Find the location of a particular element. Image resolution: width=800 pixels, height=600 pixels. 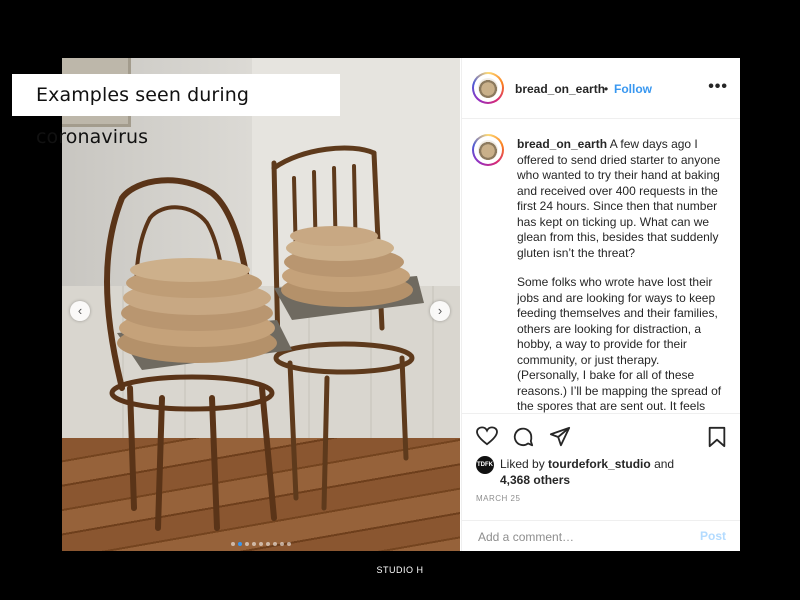

author-username: bread_on_earth is located at coordinates (560, 89).